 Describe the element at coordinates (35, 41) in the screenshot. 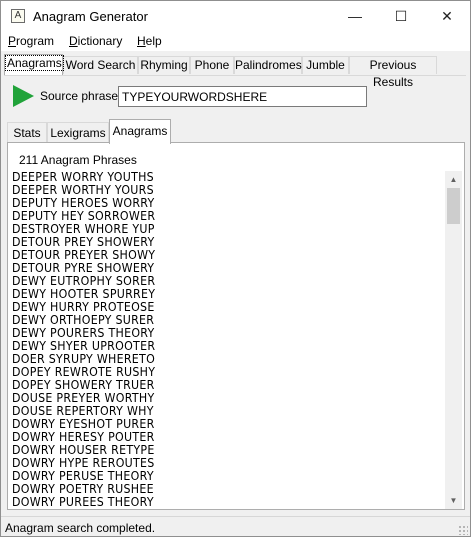

I see `menu-program-rest: rogram` at that location.